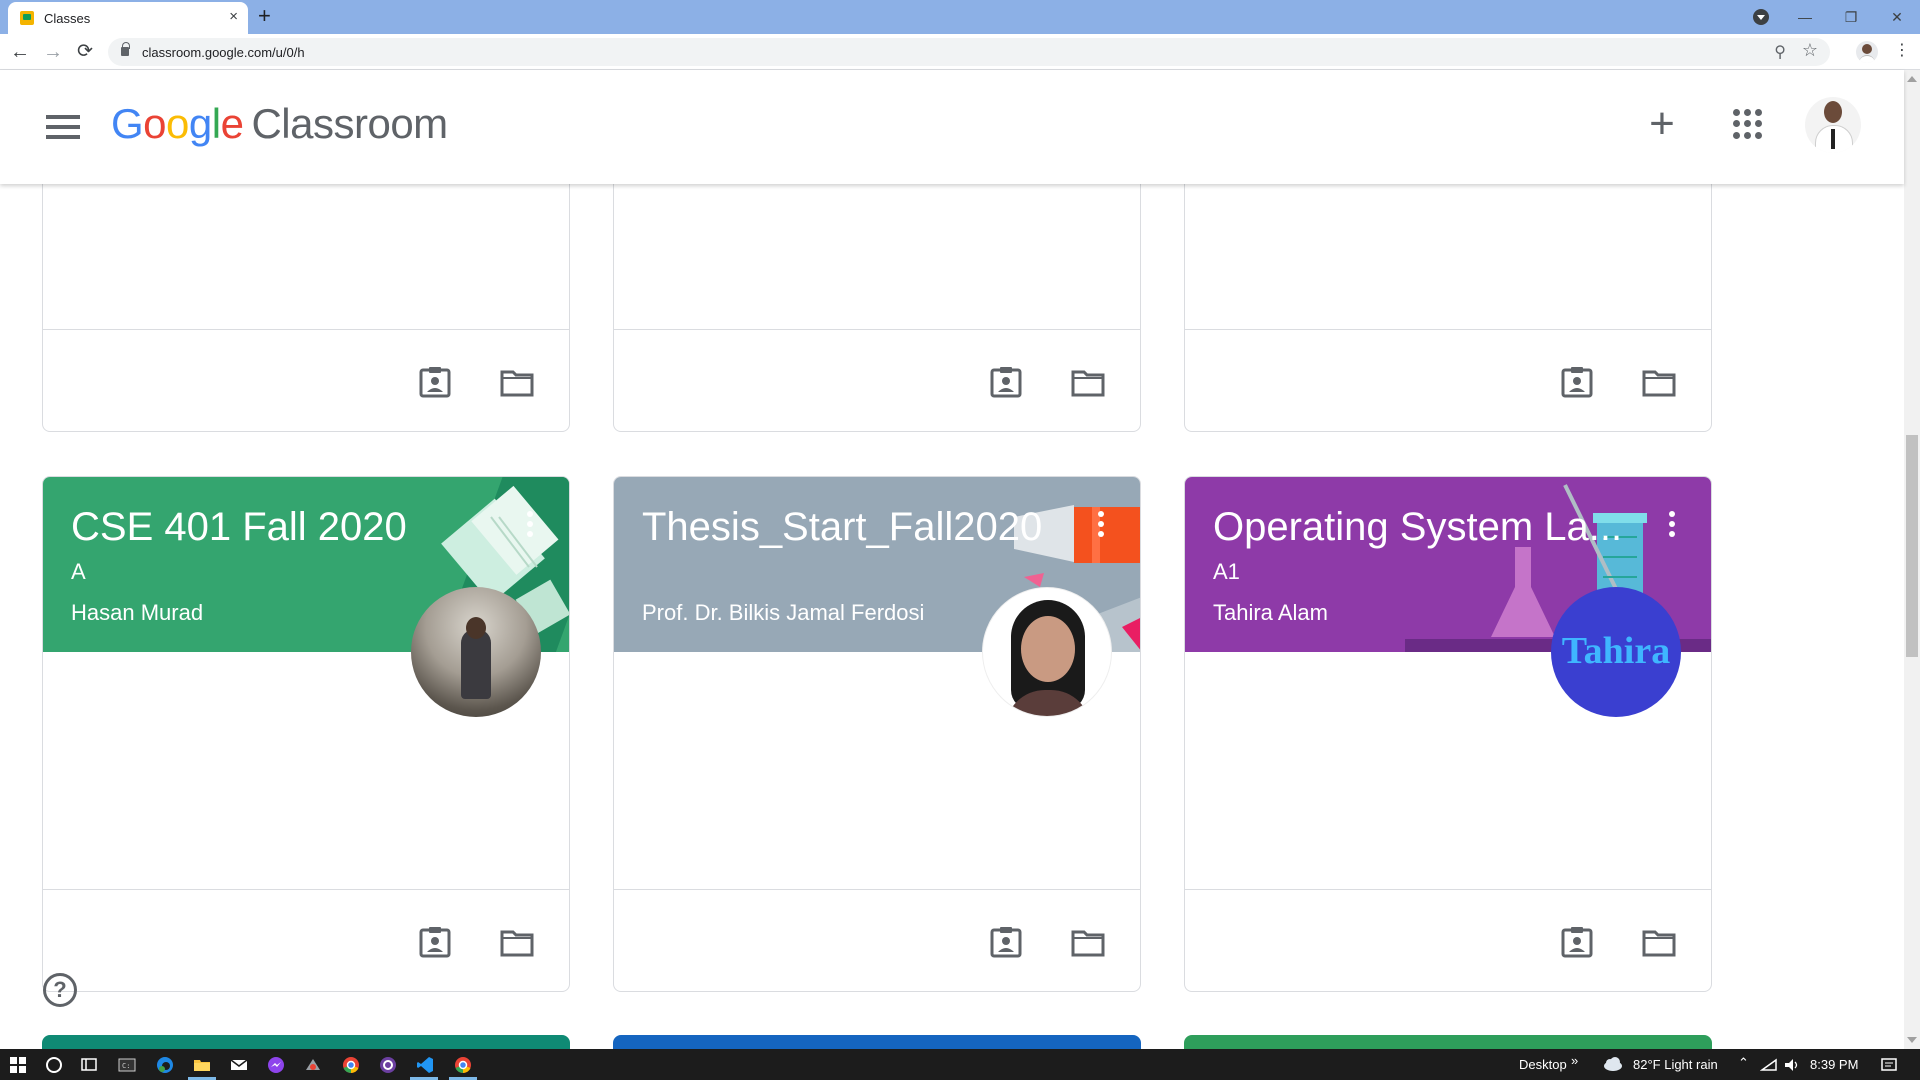 The image size is (1920, 1080). I want to click on back-arrow-icon: ←, so click(20, 52).